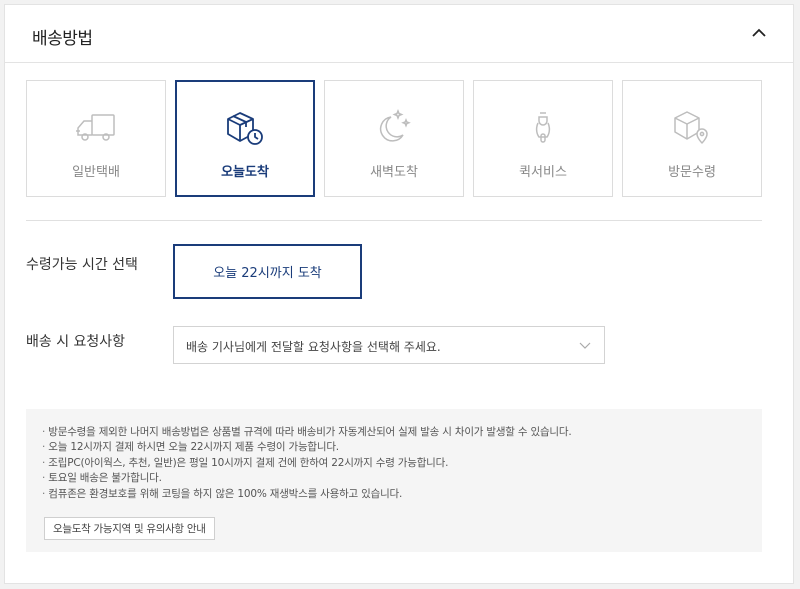 This screenshot has width=800, height=589. What do you see at coordinates (245, 128) in the screenshot?
I see `box-clock-icon` at bounding box center [245, 128].